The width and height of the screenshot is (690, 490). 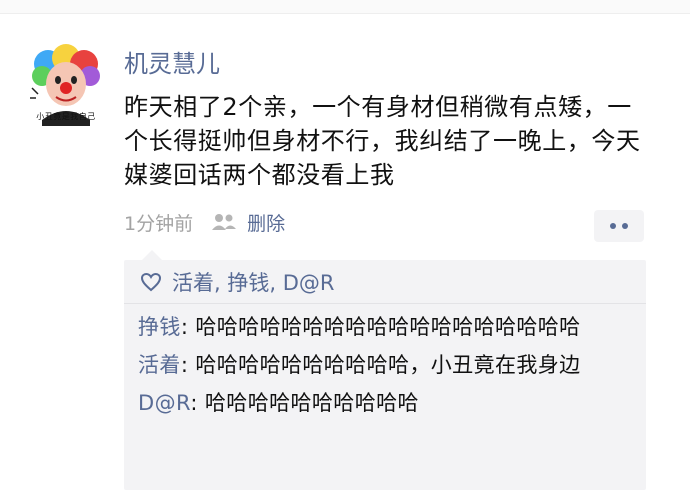 What do you see at coordinates (619, 226) in the screenshot?
I see `more-options-button` at bounding box center [619, 226].